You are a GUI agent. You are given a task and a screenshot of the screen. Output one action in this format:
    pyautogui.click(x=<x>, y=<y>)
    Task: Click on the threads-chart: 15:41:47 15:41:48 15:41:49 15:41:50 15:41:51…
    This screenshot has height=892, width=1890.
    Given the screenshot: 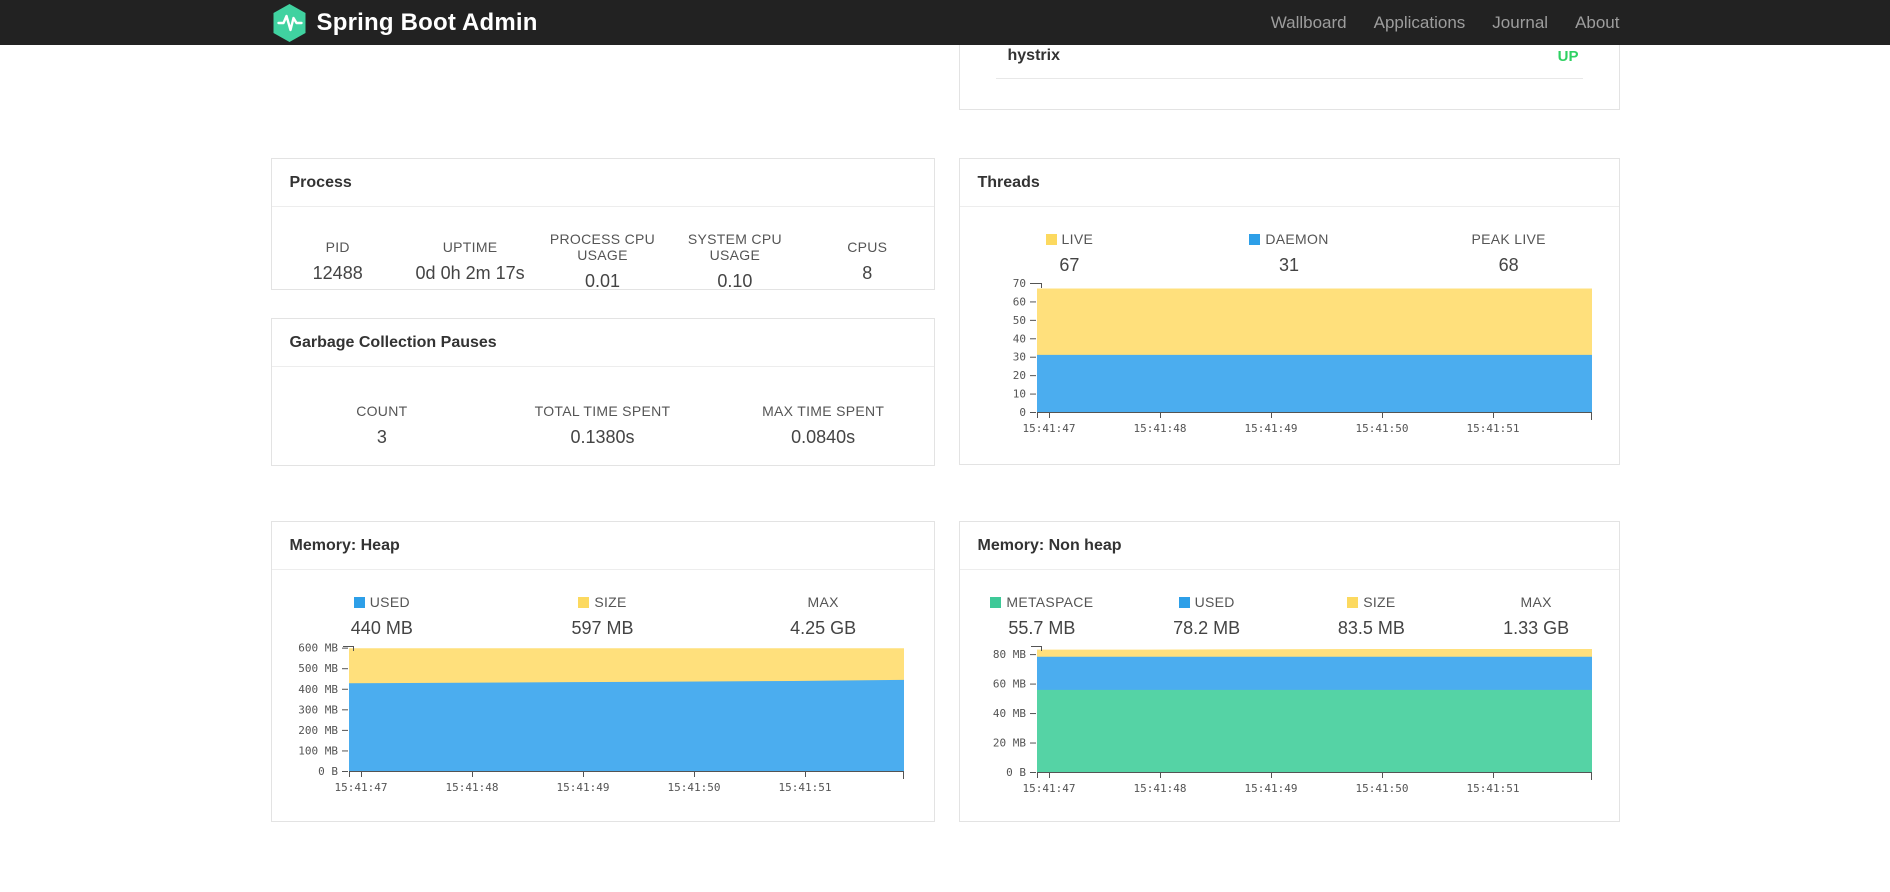 What is the action you would take?
    pyautogui.click(x=1302, y=356)
    